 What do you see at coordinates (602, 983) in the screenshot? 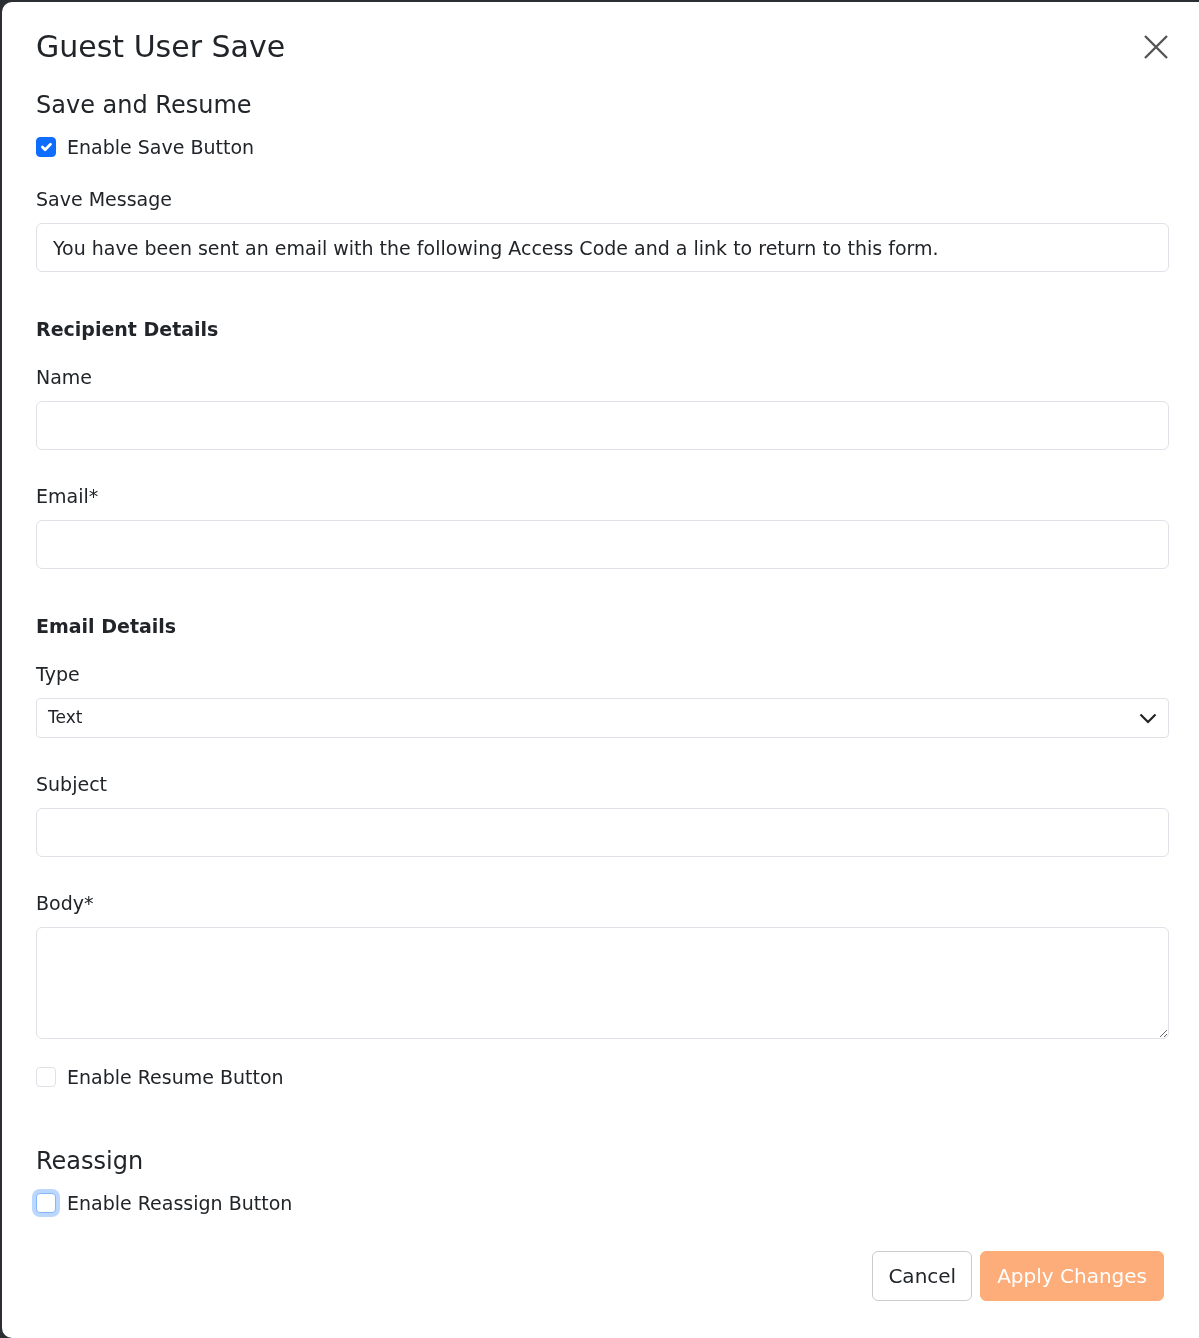
I see `text-area` at bounding box center [602, 983].